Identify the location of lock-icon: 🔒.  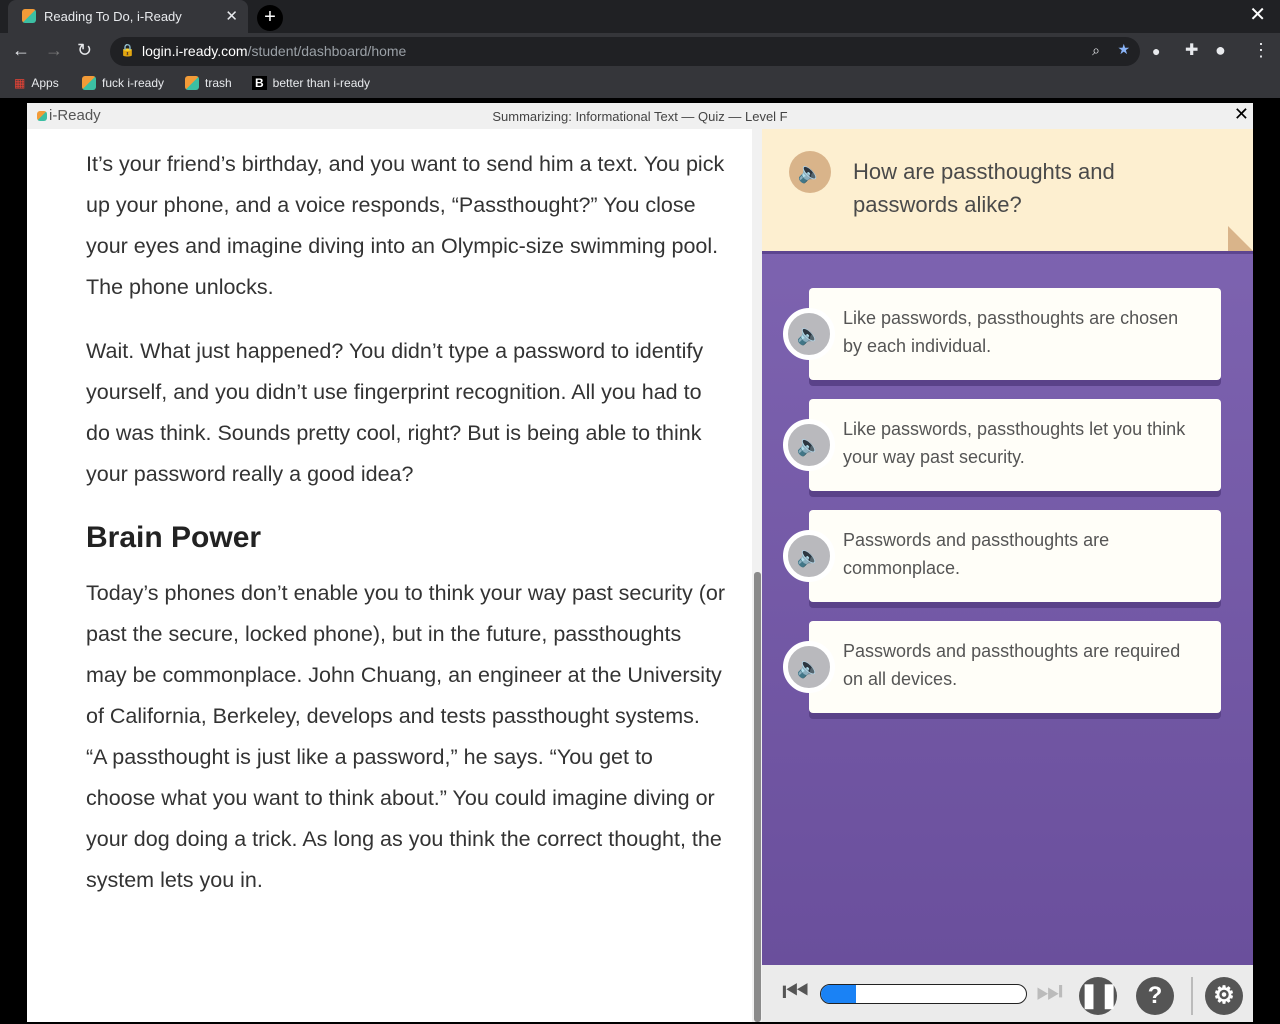
(127, 50).